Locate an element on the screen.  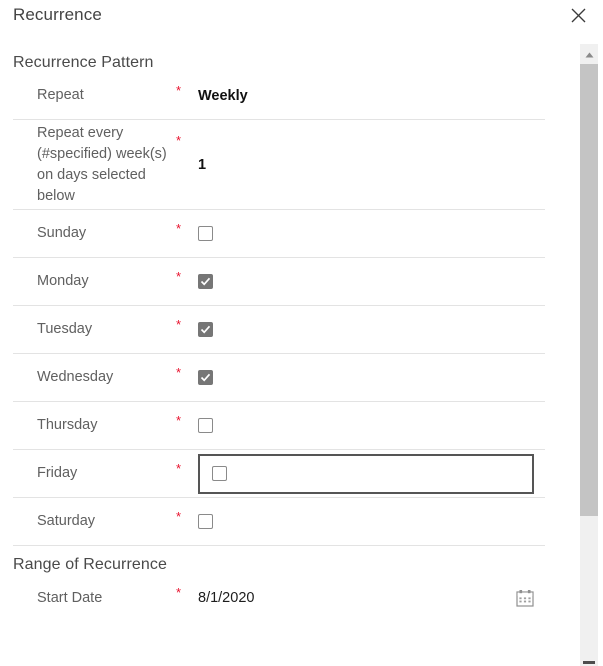
checkbox-sunday is located at coordinates (205, 233).